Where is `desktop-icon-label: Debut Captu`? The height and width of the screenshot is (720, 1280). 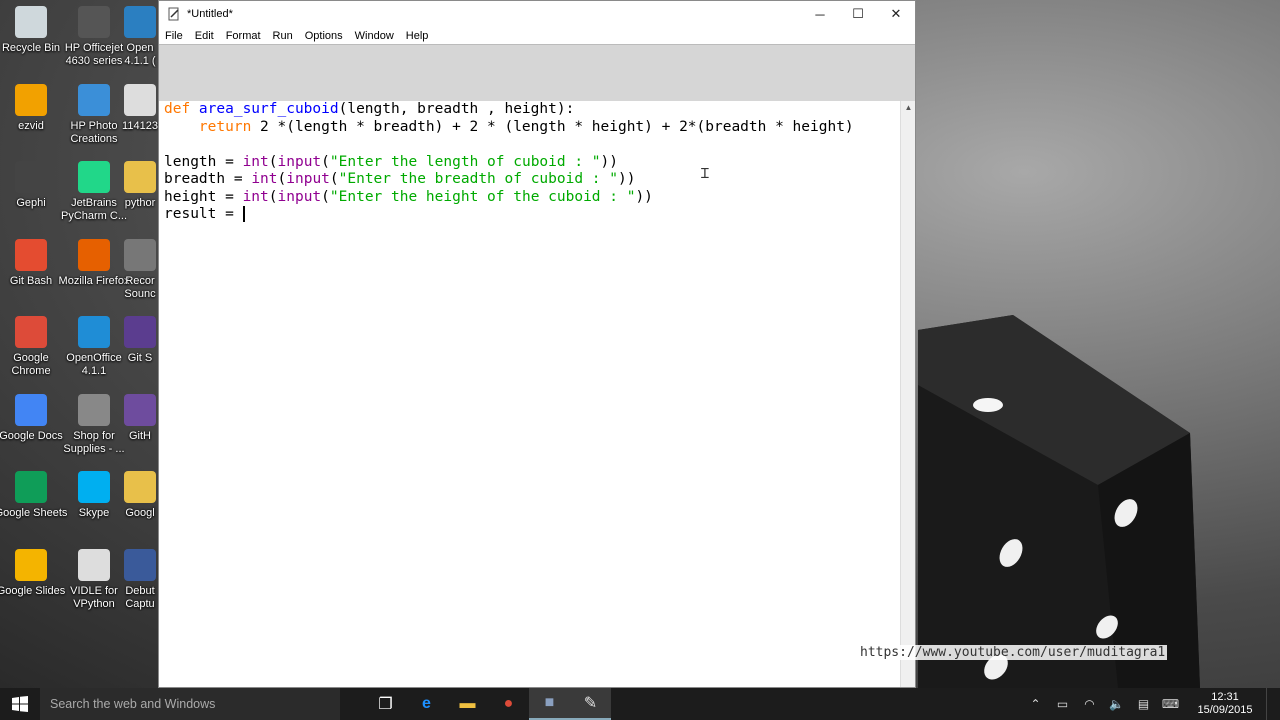 desktop-icon-label: Debut Captu is located at coordinates (140, 597).